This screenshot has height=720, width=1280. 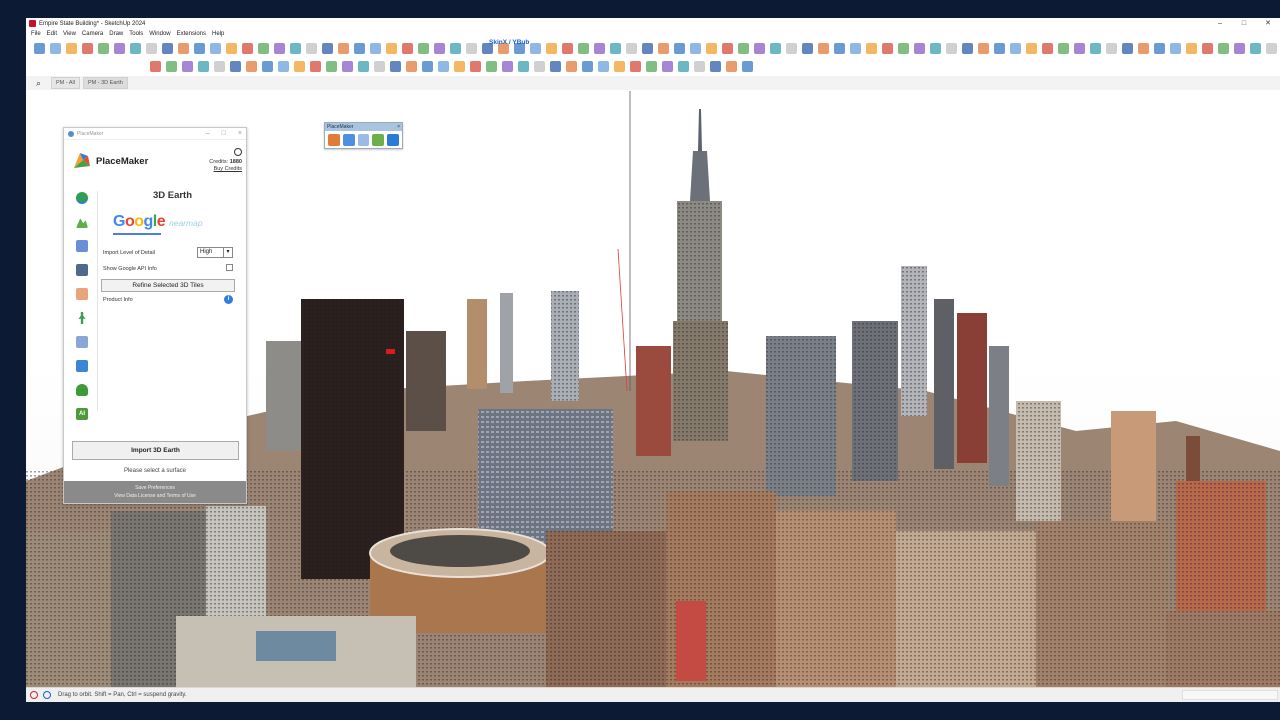 I want to click on geo-location-icon, so click(x=34, y=695).